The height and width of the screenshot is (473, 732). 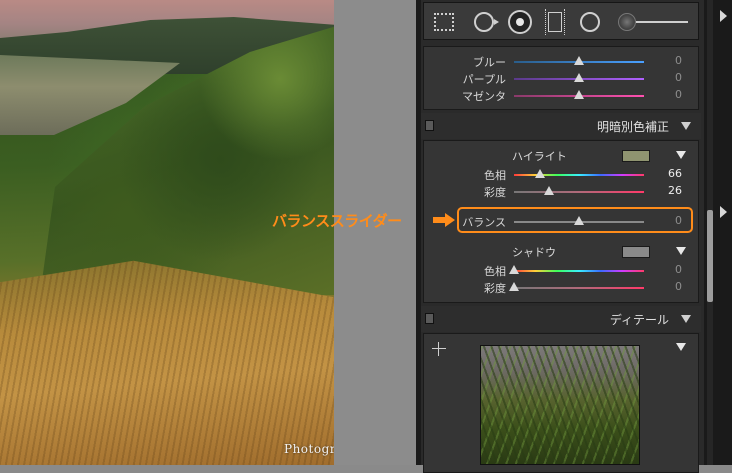 What do you see at coordinates (375, 232) in the screenshot?
I see `canvas-gap` at bounding box center [375, 232].